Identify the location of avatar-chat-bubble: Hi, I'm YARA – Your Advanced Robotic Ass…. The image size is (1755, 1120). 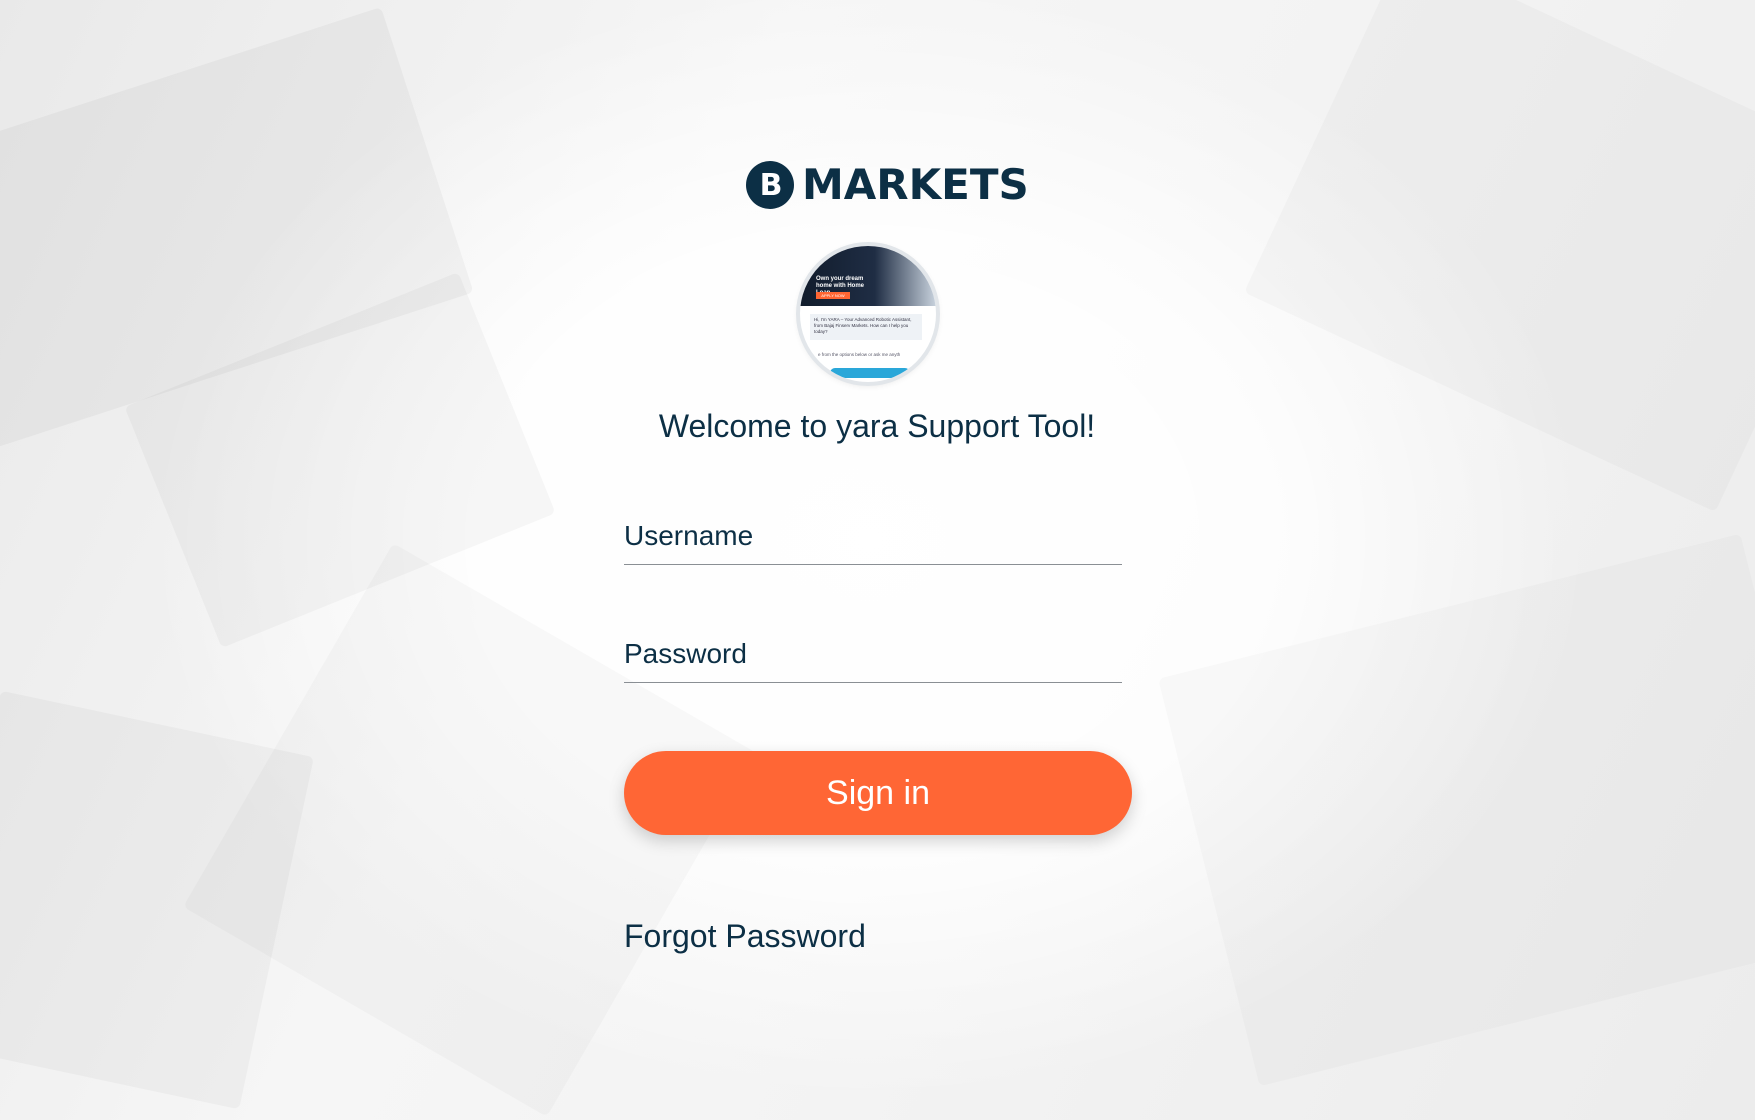
(866, 327).